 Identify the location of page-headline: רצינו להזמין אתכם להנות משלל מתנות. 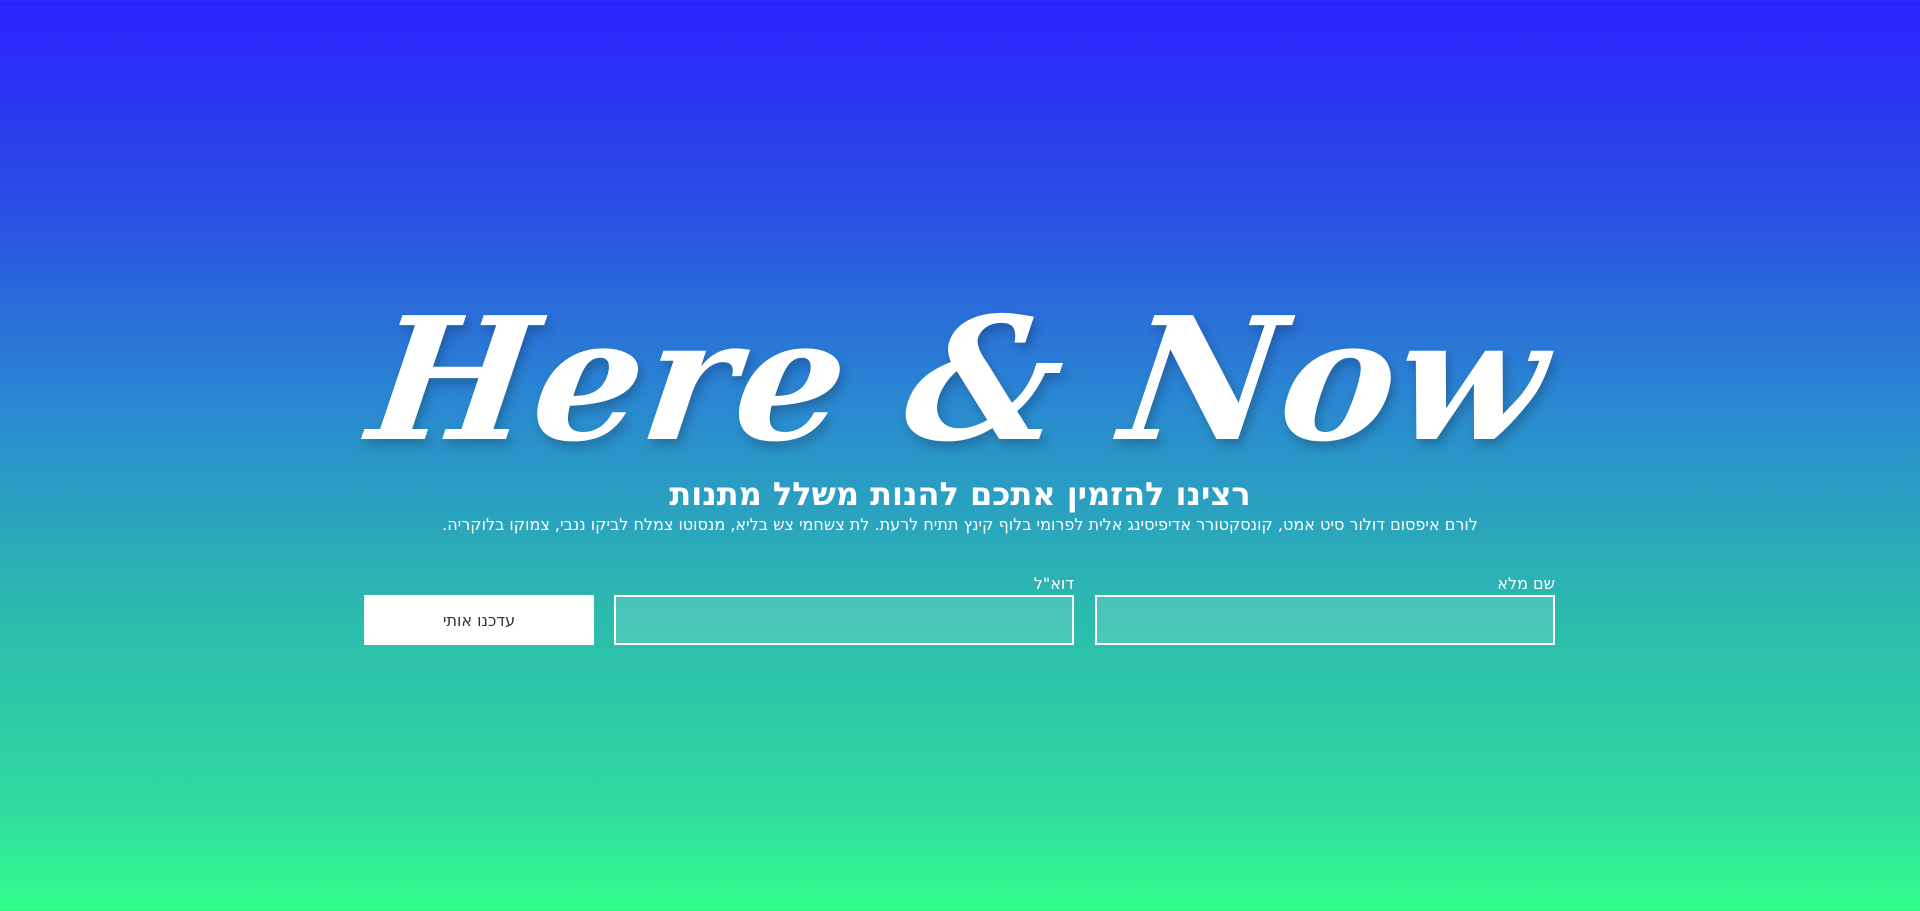
(960, 494).